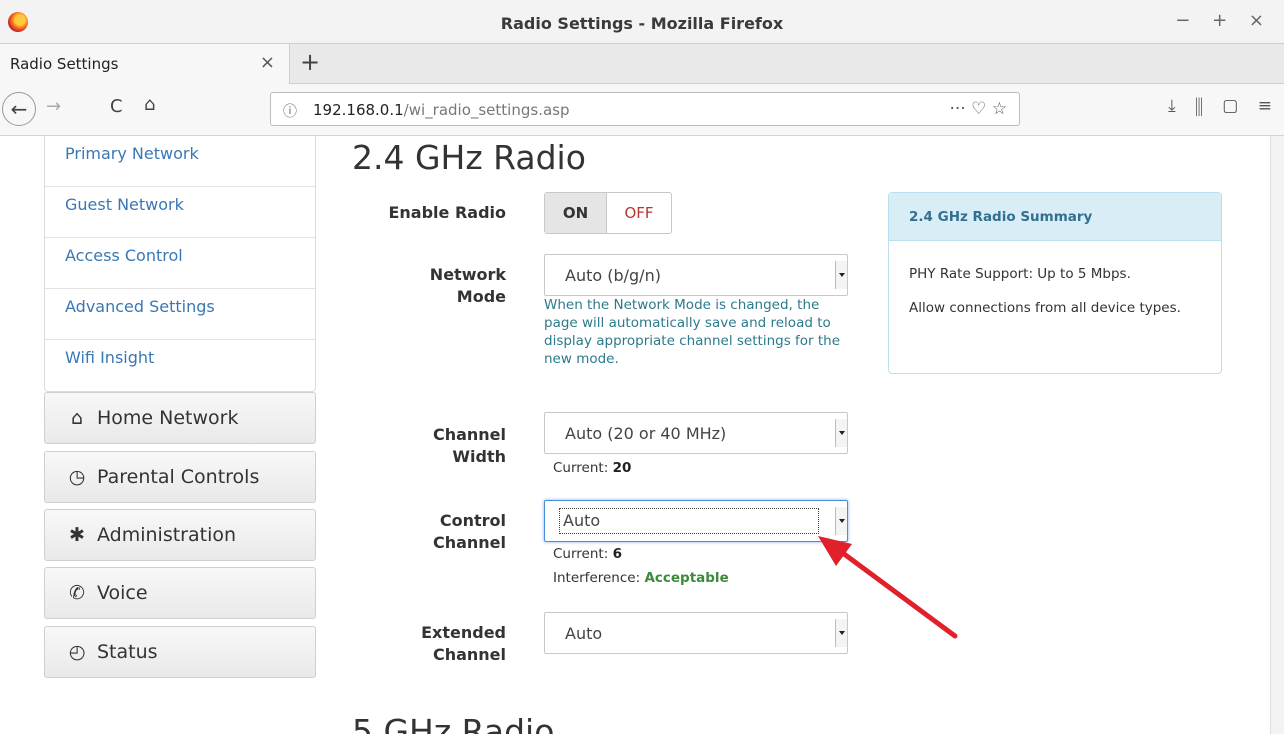 Image resolution: width=1284 pixels, height=734 pixels. What do you see at coordinates (576, 213) in the screenshot?
I see `radio-on-button: ON` at bounding box center [576, 213].